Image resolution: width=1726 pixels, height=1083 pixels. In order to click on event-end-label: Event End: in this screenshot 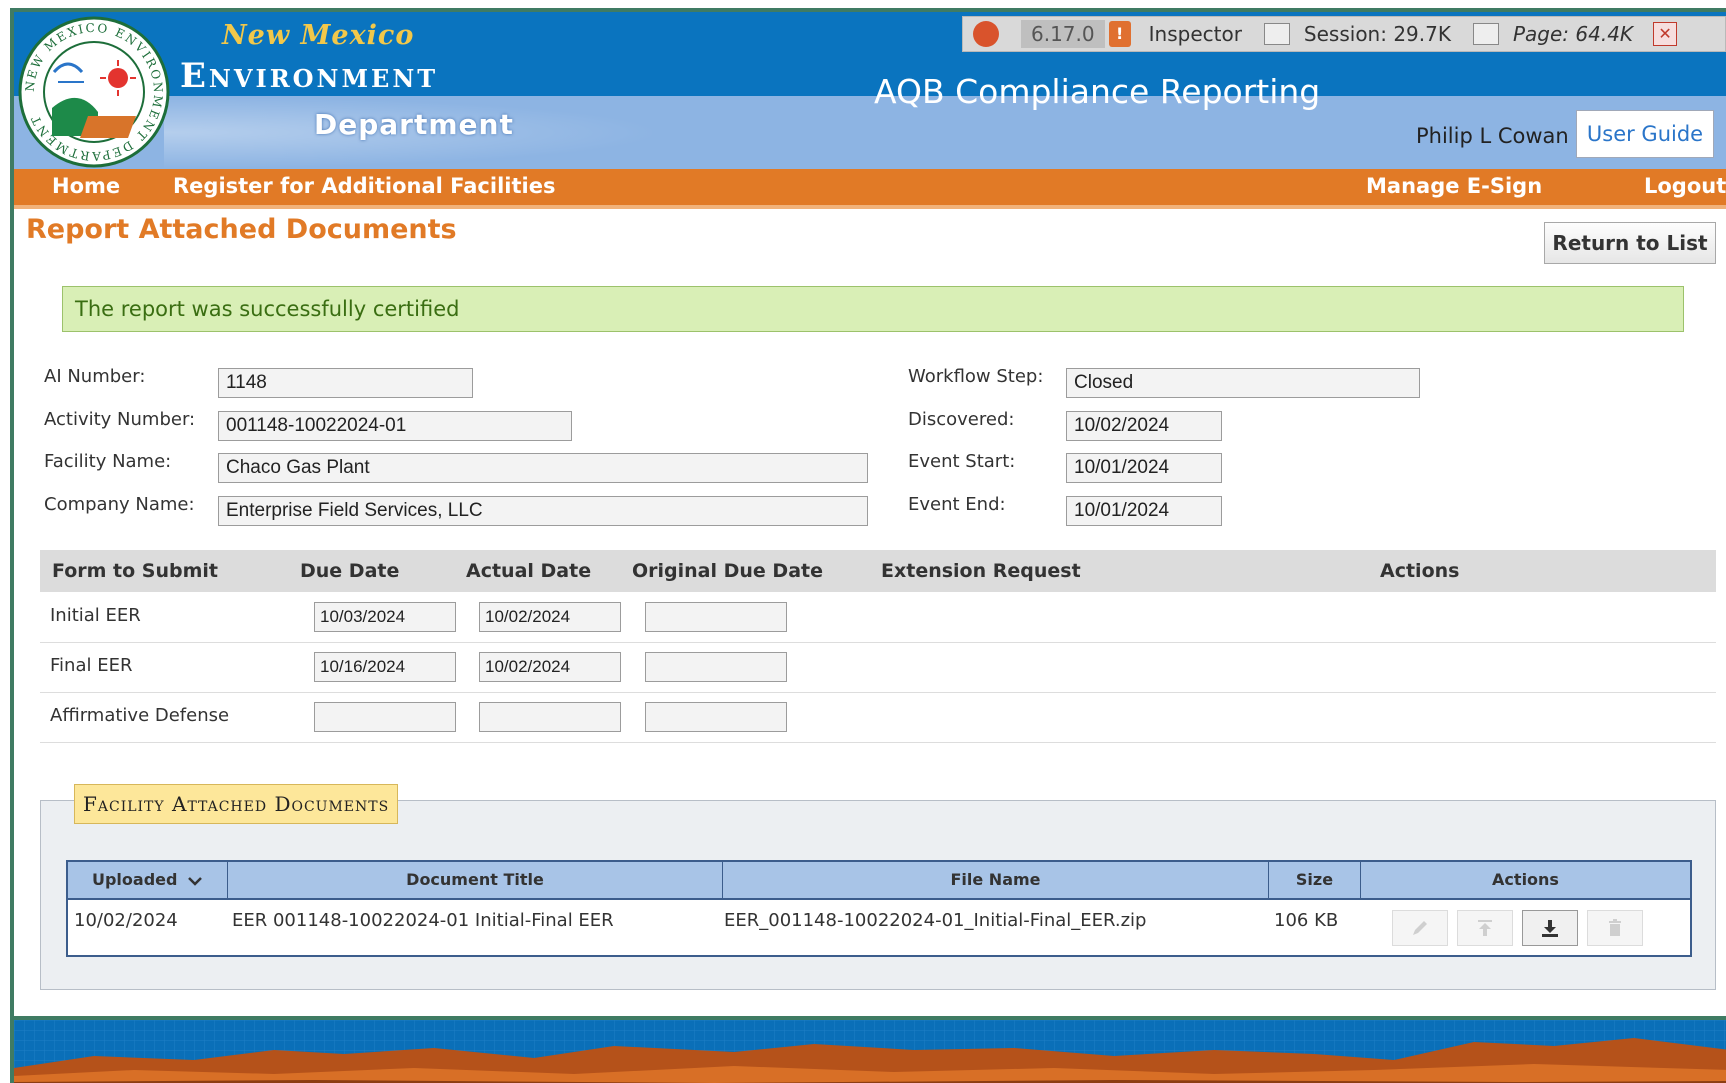, I will do `click(957, 504)`.